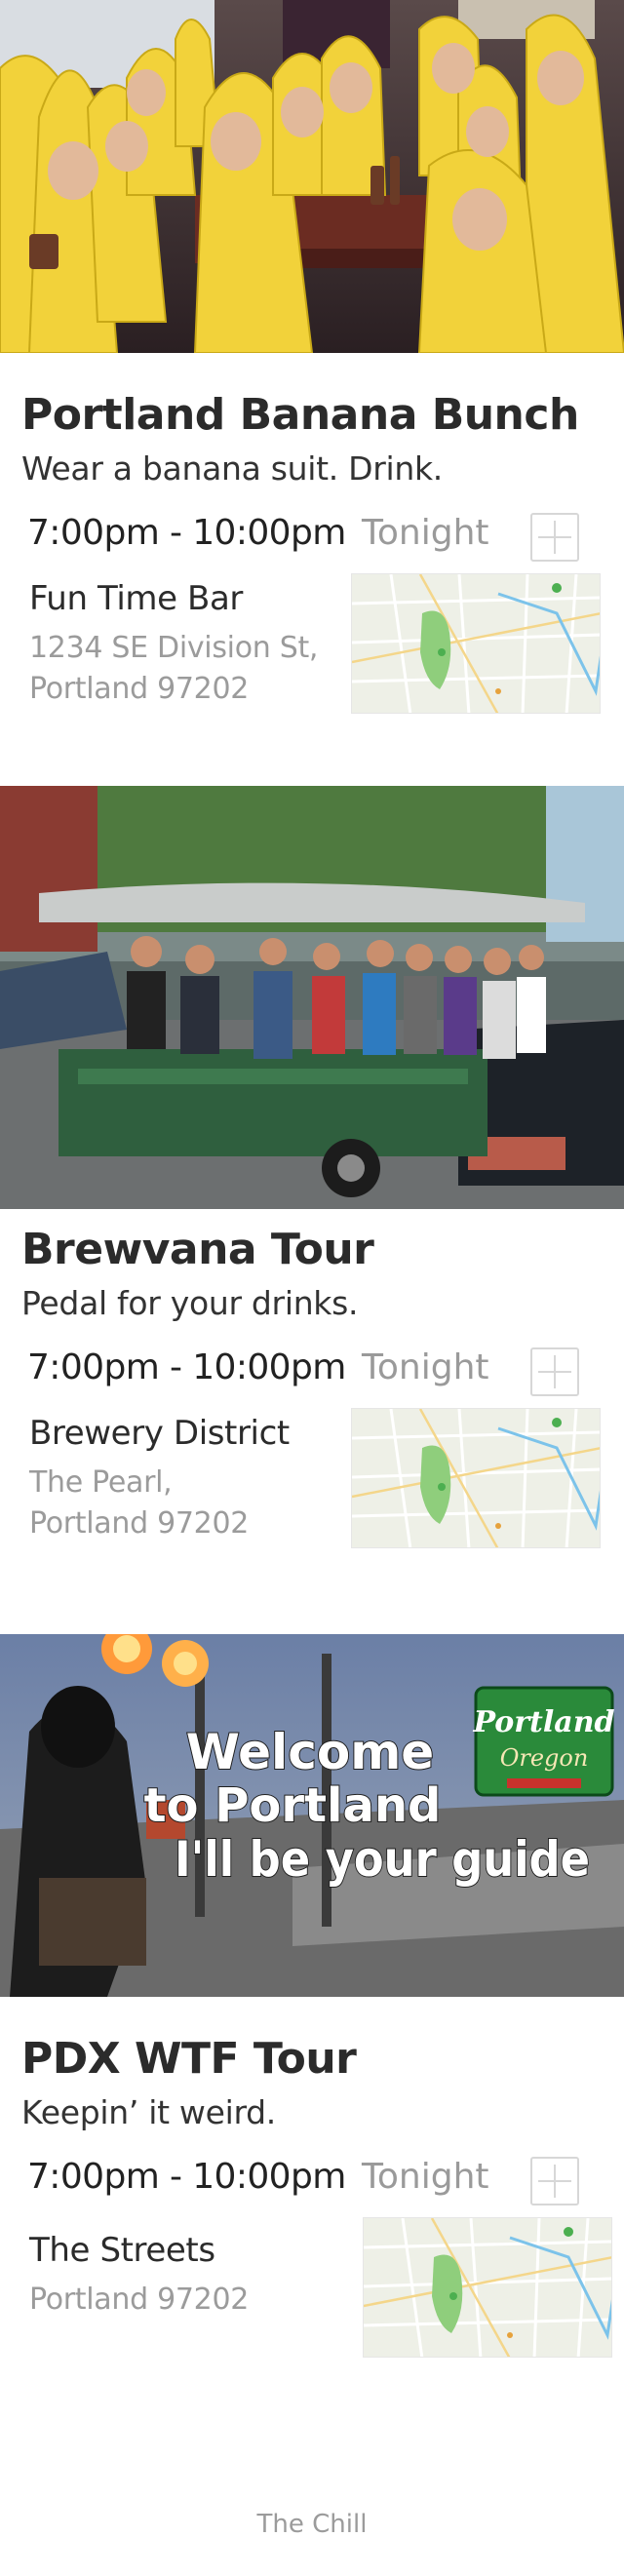  I want to click on address-line-1: The Pearl,, so click(101, 1482).